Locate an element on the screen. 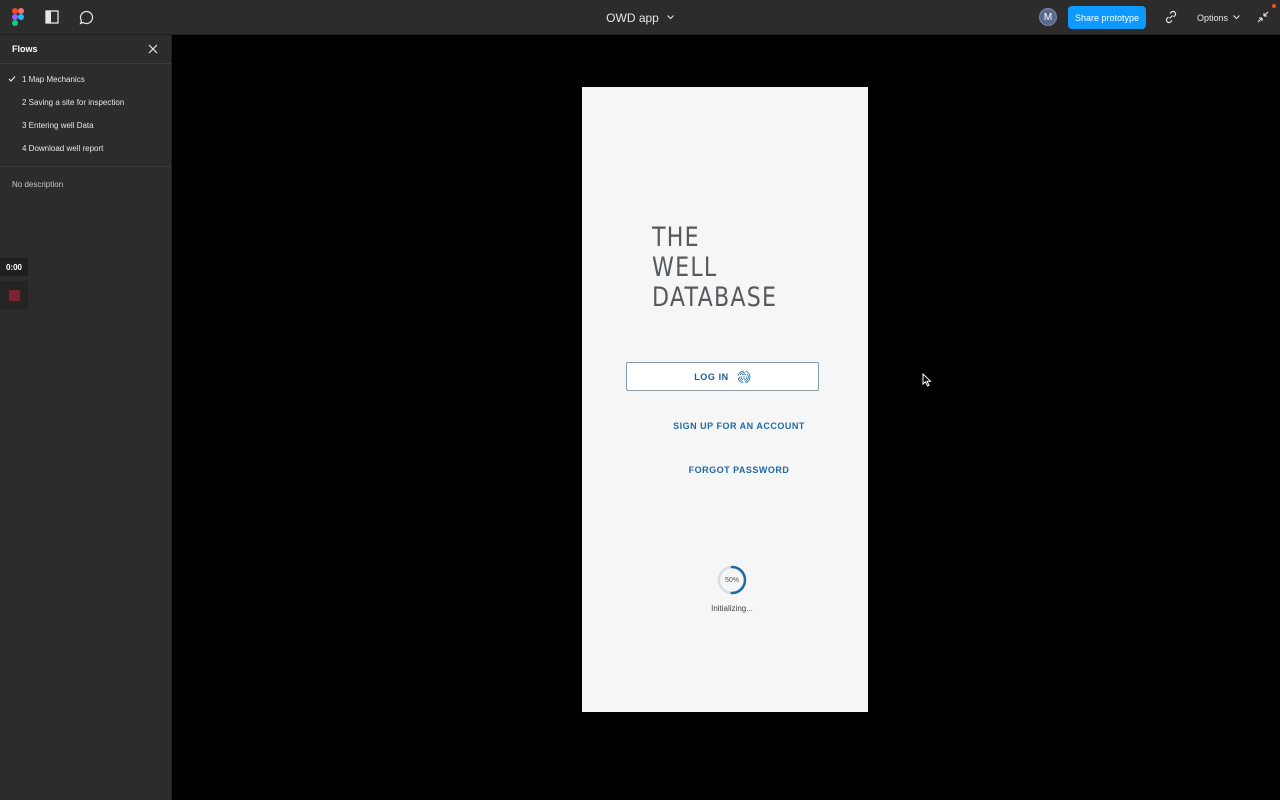 This screenshot has height=800, width=1280. options-menu: Options is located at coordinates (1218, 17).